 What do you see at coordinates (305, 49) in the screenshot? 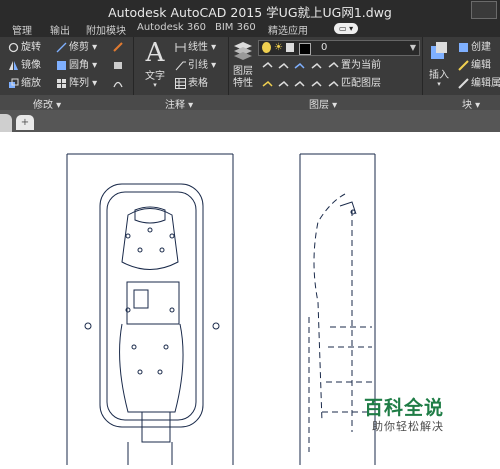
I see `color-swatch` at bounding box center [305, 49].